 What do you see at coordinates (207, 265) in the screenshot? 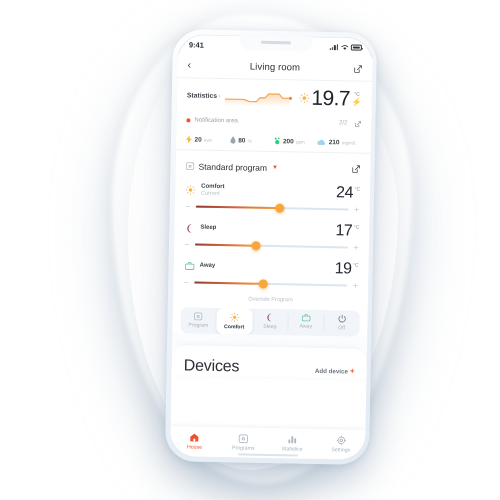
I see `row-title: Away` at bounding box center [207, 265].